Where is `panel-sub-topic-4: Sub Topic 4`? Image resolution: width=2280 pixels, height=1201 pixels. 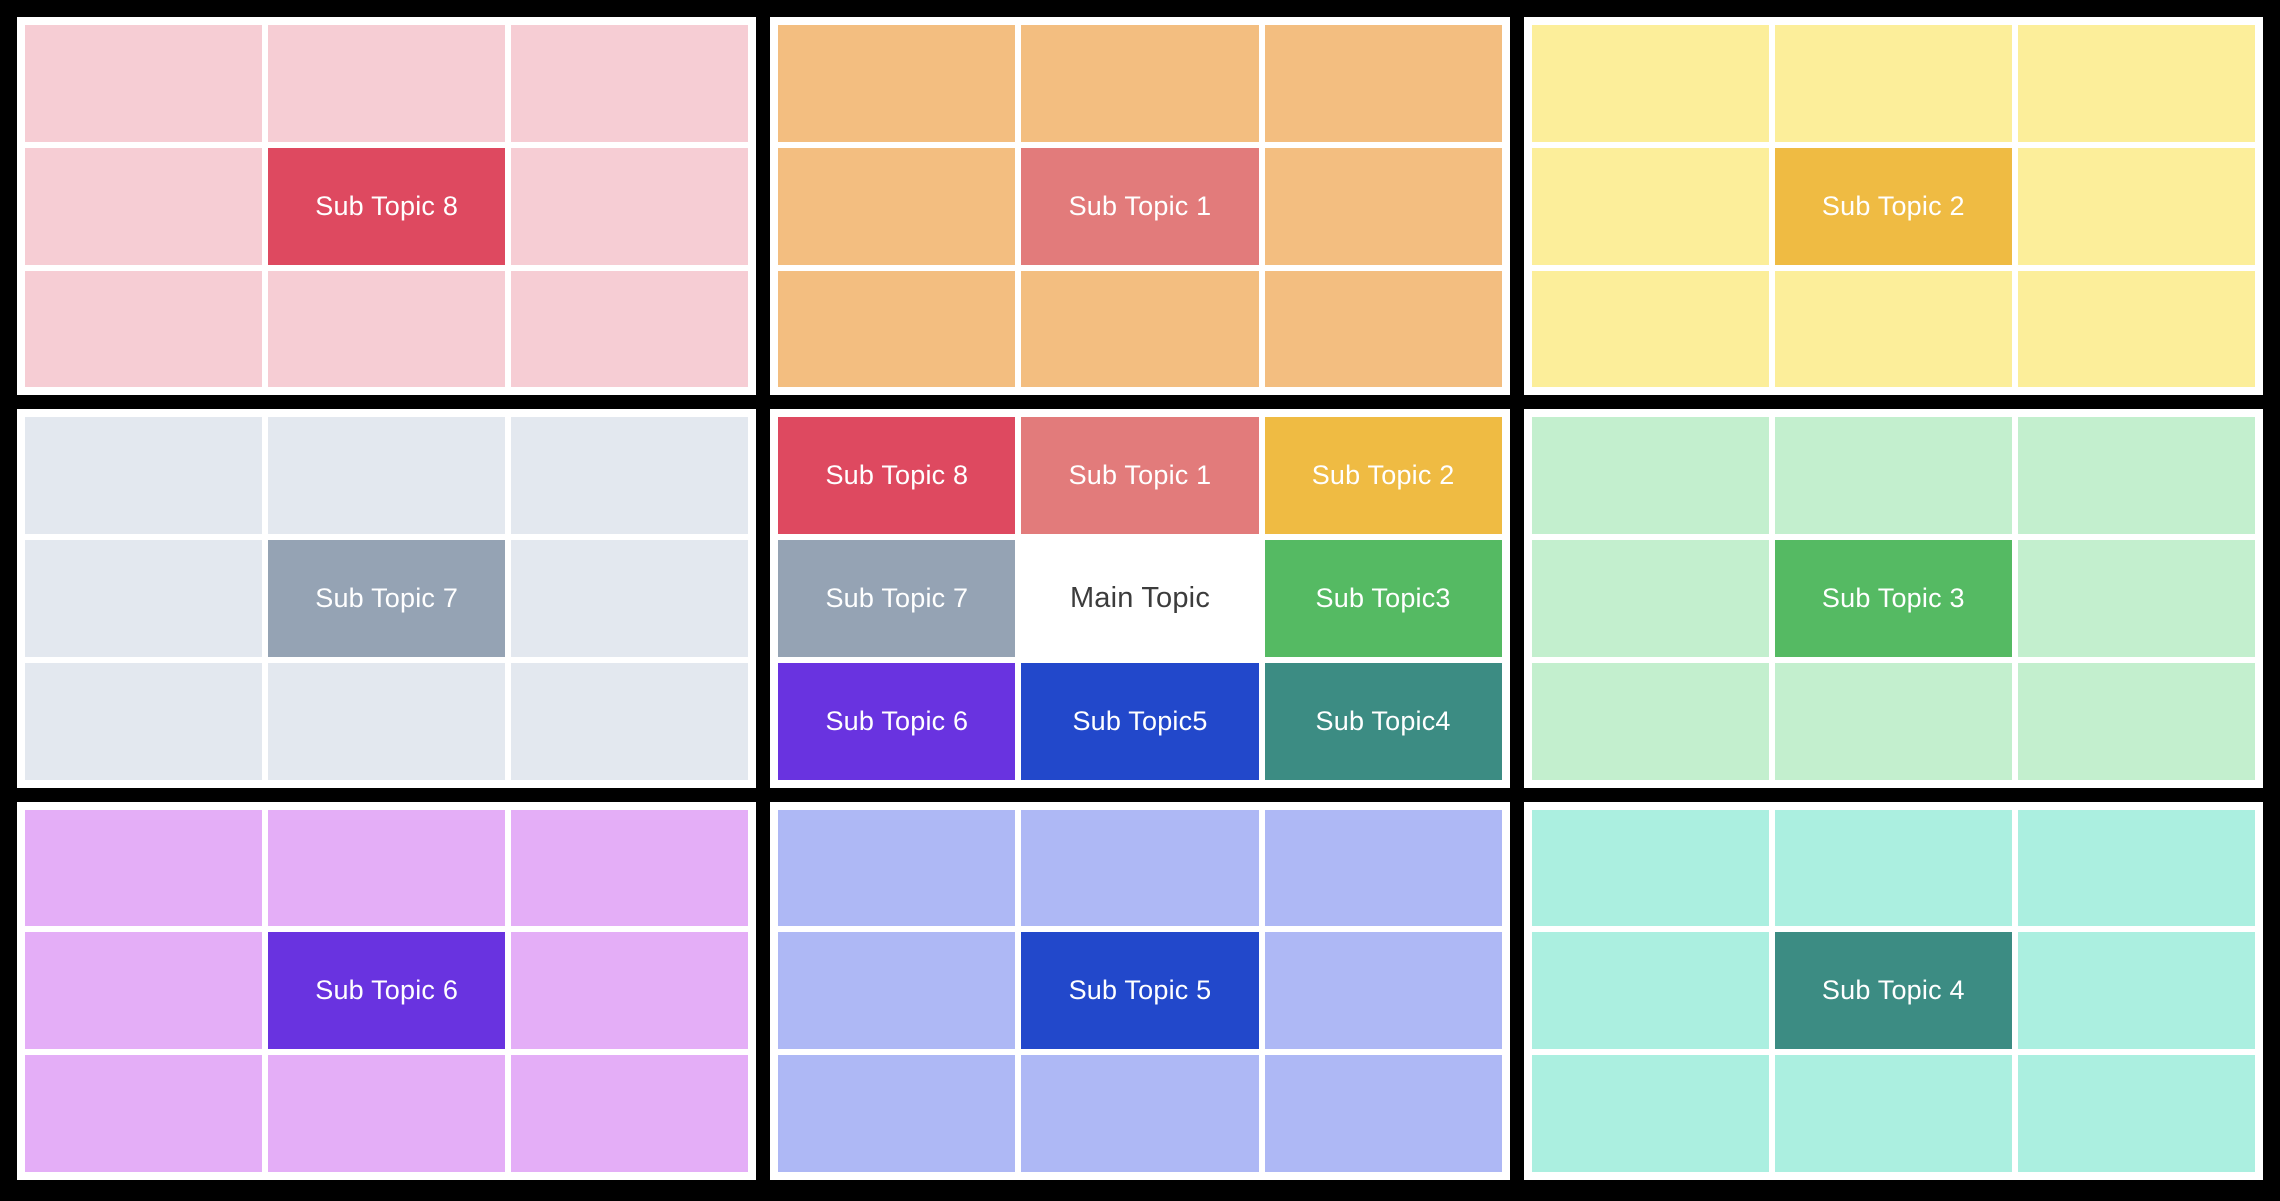 panel-sub-topic-4: Sub Topic 4 is located at coordinates (1893, 990).